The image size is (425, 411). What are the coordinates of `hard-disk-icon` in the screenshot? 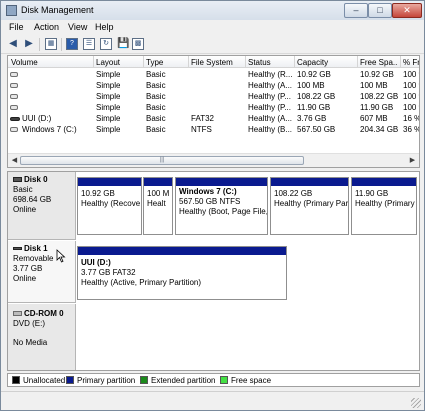 It's located at (17, 179).